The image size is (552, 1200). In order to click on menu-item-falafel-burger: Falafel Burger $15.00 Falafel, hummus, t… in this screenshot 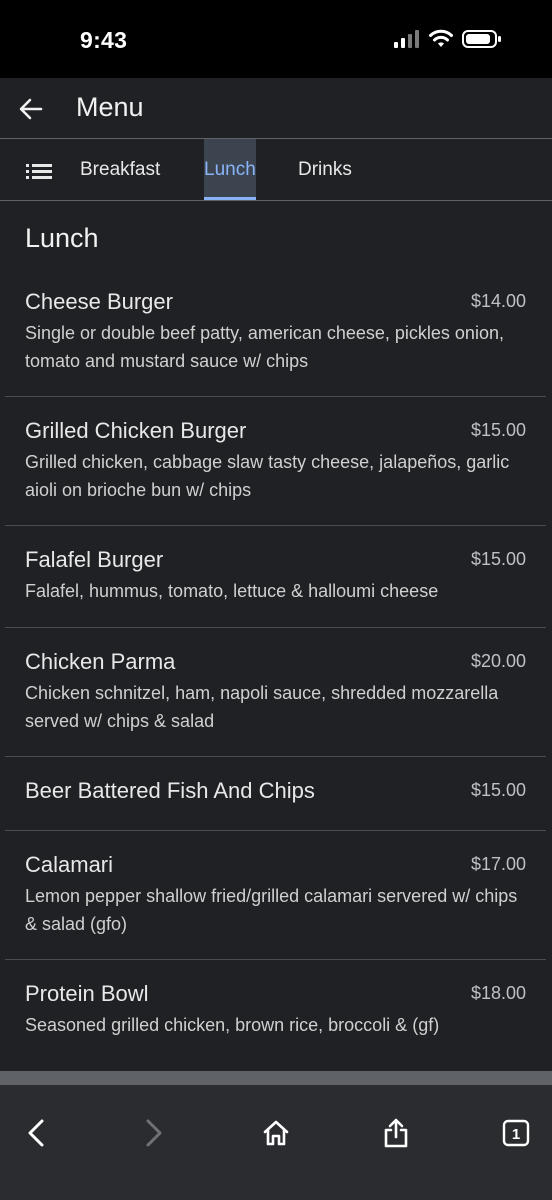, I will do `click(275, 577)`.